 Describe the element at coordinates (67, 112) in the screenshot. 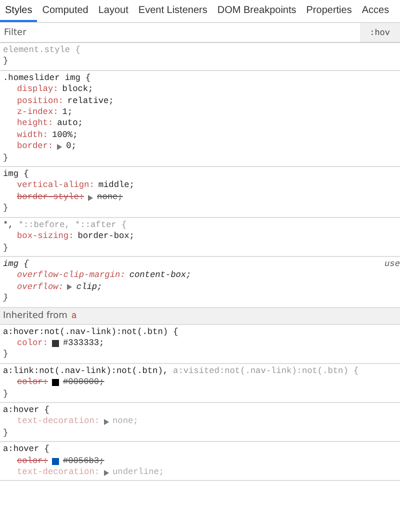

I see `property-value: 1;` at that location.